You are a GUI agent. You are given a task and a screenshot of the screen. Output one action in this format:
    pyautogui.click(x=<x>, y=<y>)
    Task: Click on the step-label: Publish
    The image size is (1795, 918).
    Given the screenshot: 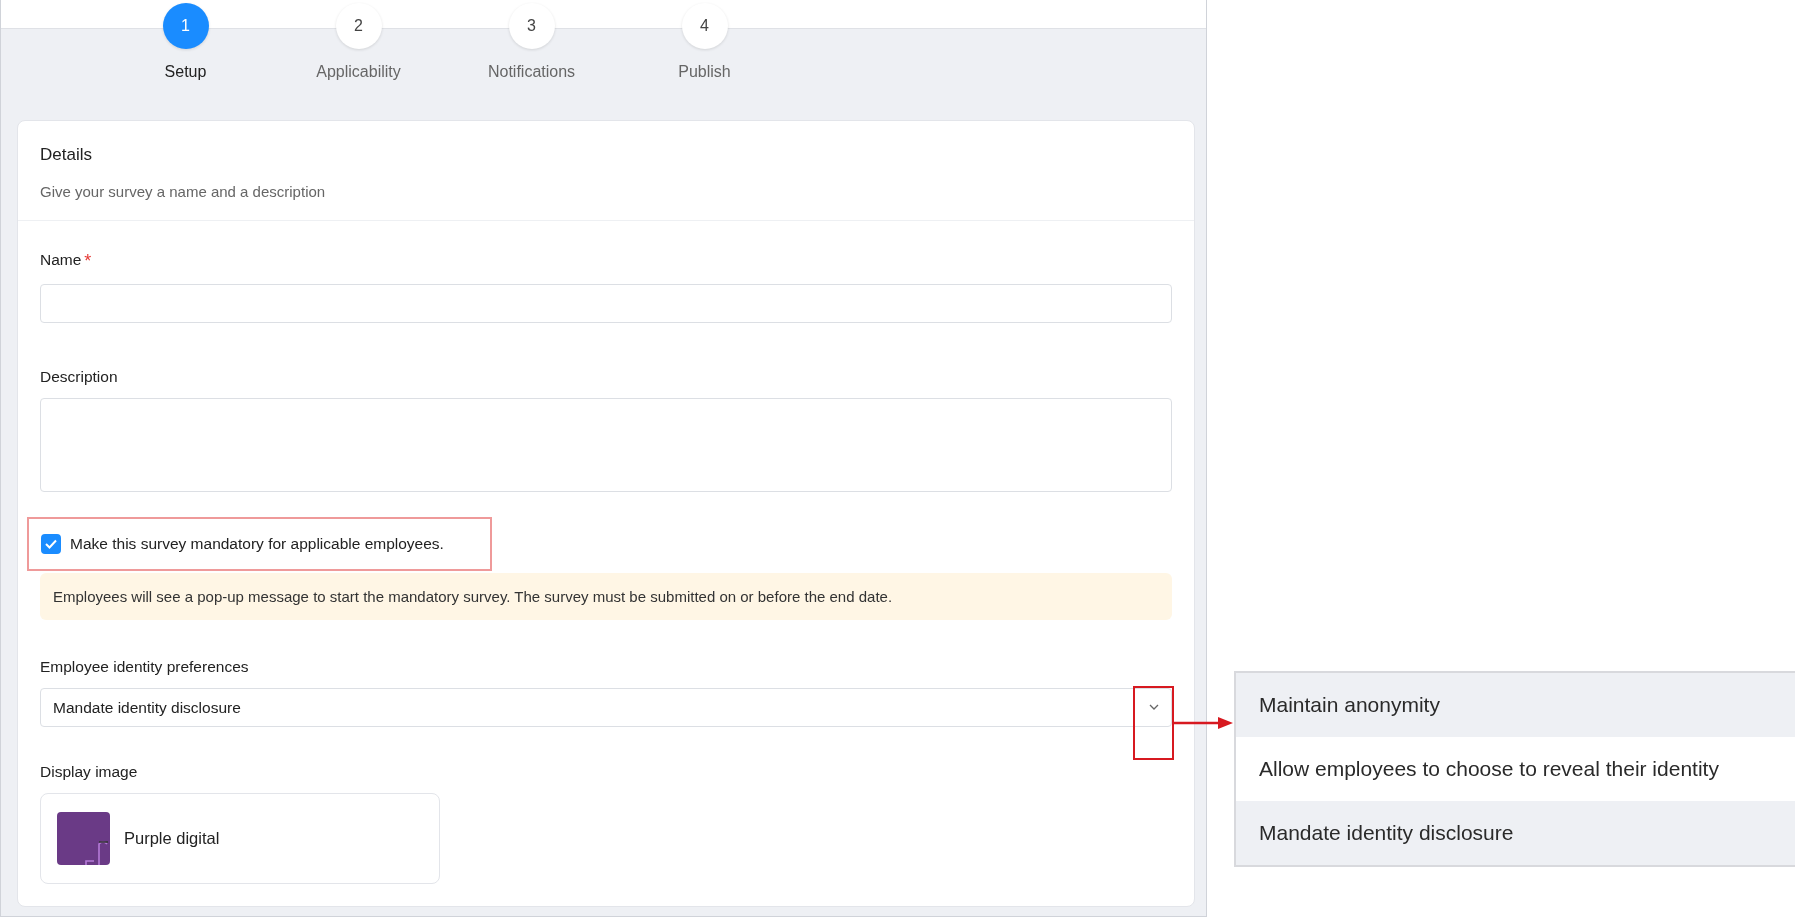 What is the action you would take?
    pyautogui.click(x=704, y=72)
    